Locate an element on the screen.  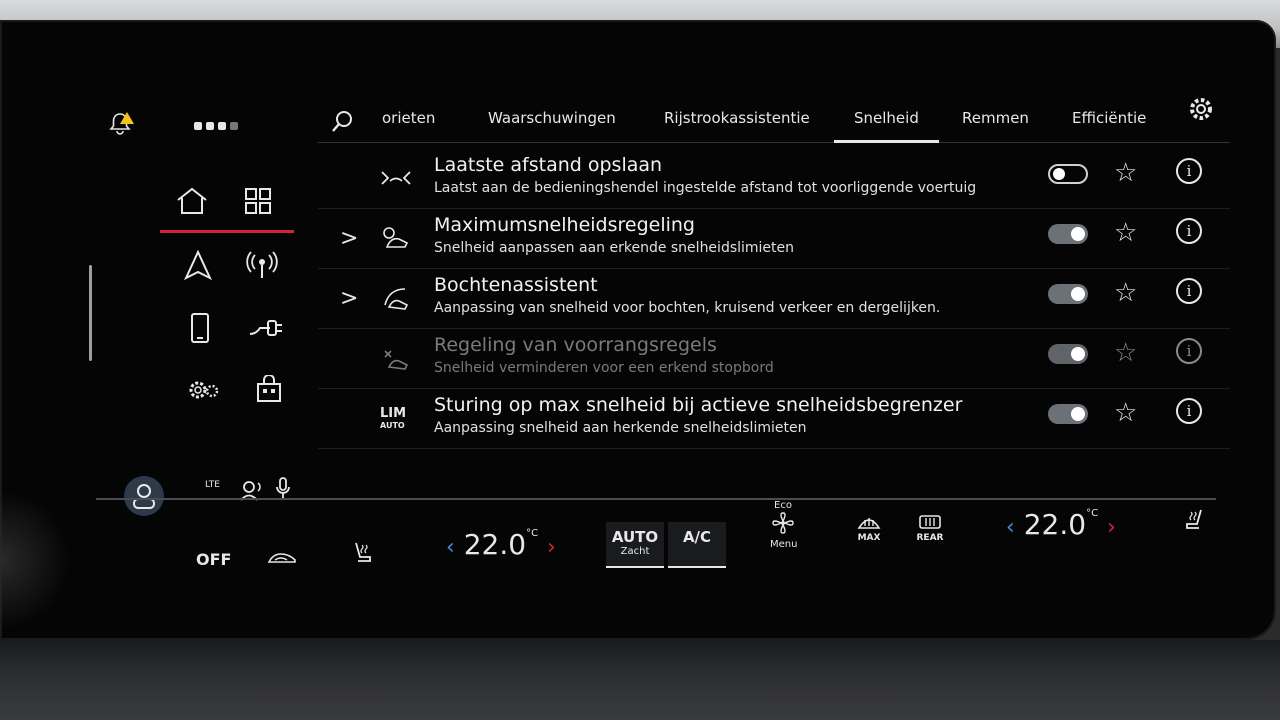
tab-snelheid: Snelheid is located at coordinates (886, 117).